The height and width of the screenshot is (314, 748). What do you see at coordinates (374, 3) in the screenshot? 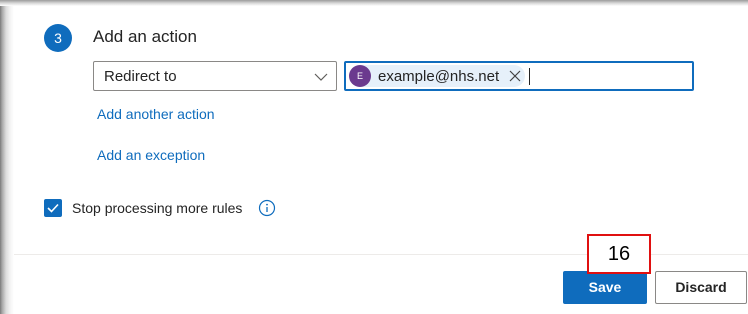
I see `panel-top-shadow` at bounding box center [374, 3].